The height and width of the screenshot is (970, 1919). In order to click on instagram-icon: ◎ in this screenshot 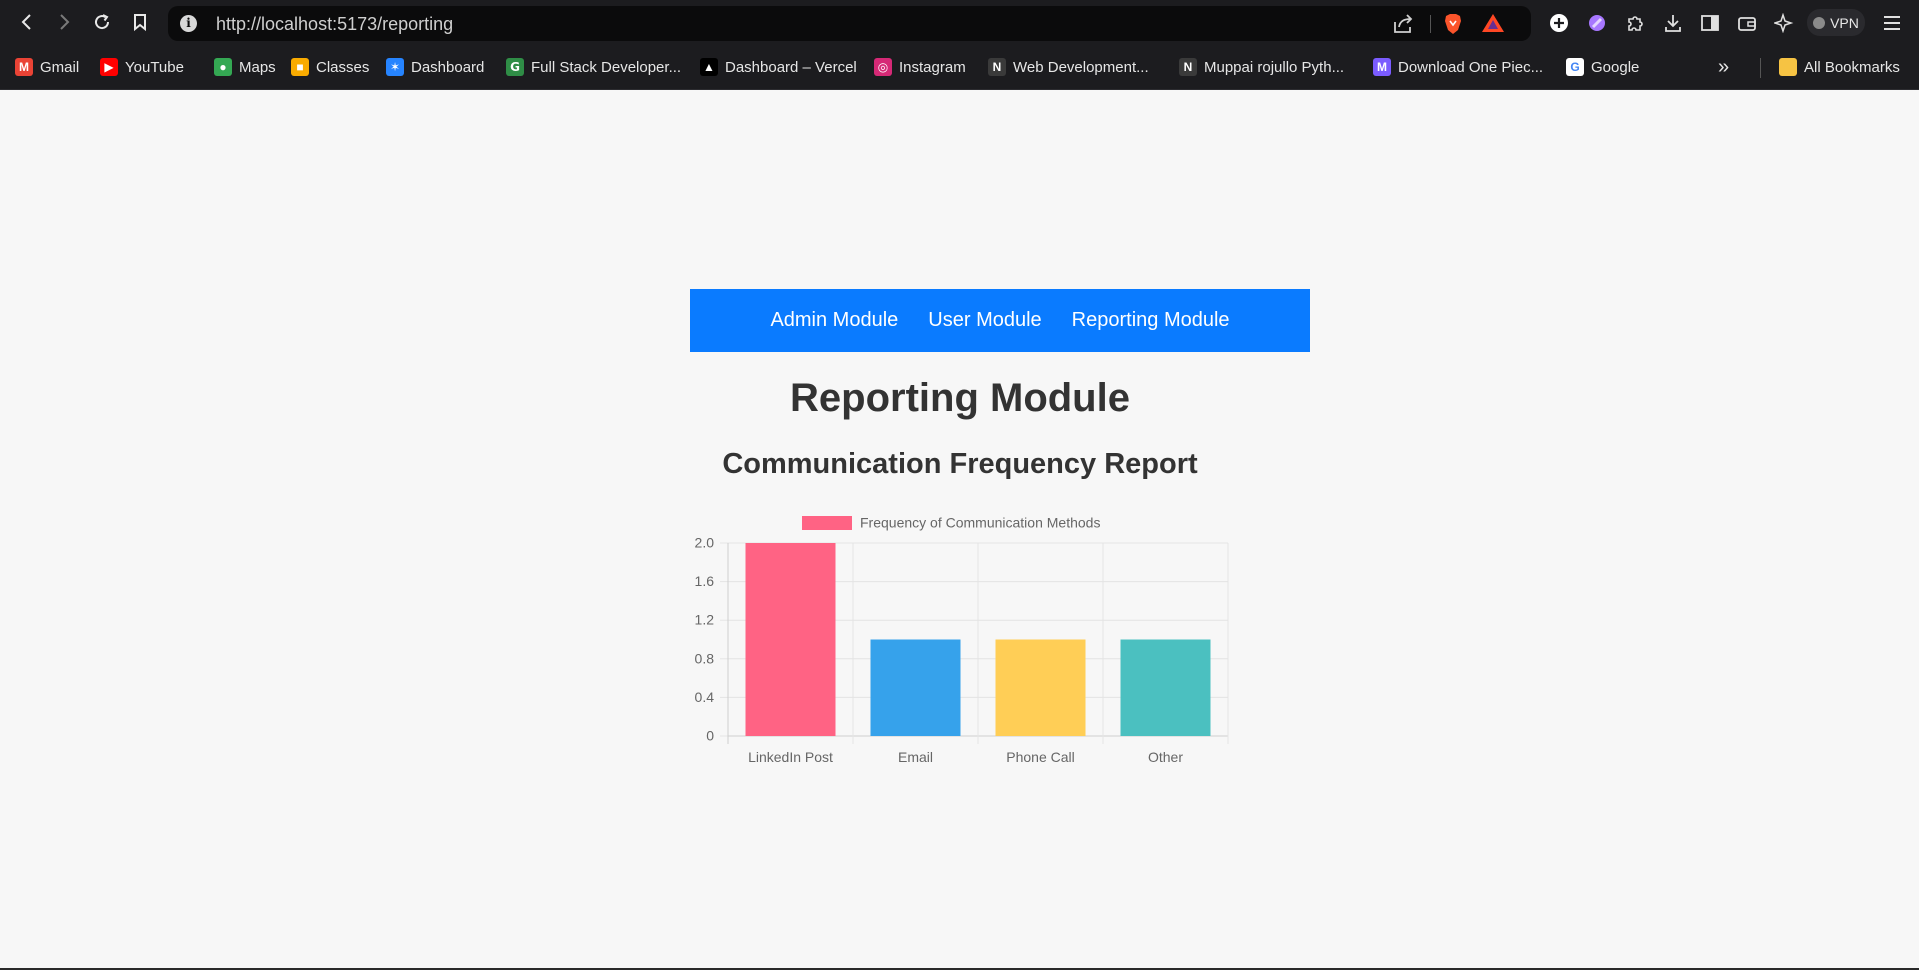, I will do `click(883, 67)`.